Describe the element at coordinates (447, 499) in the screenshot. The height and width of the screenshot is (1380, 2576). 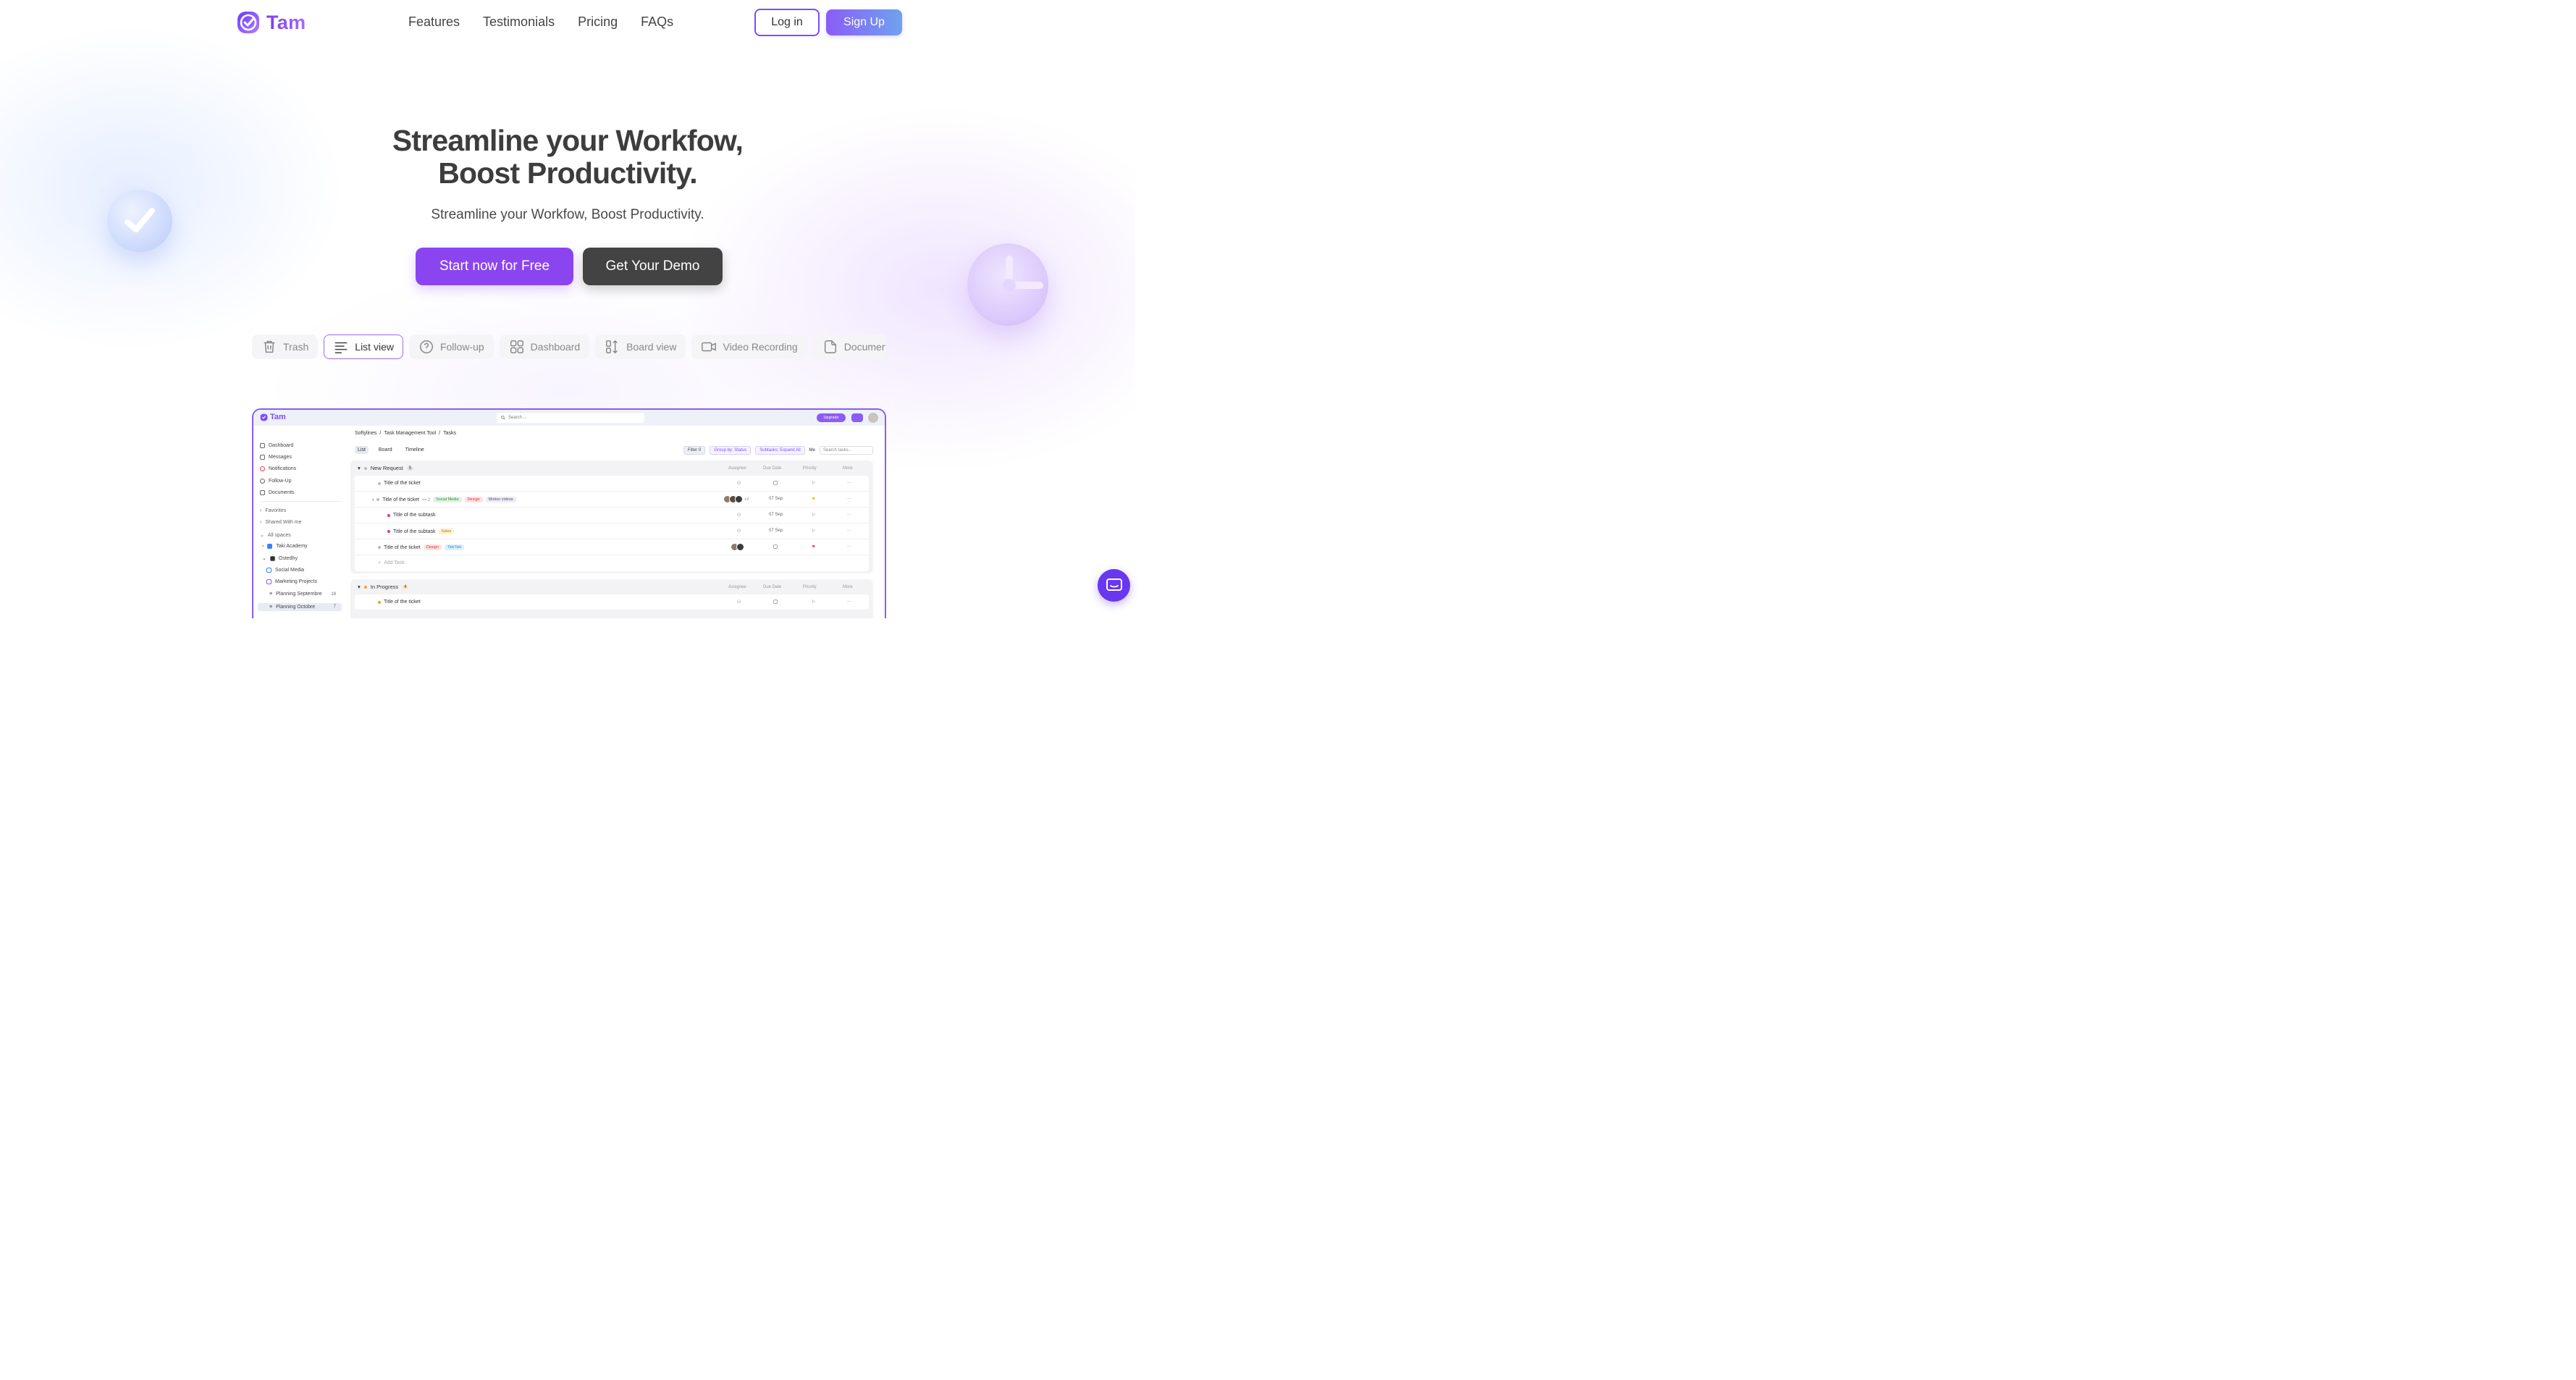
I see `tag: Social Media` at that location.